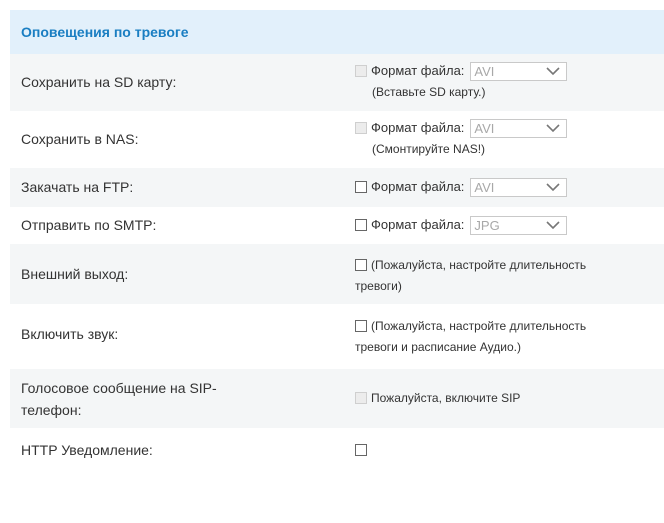  What do you see at coordinates (361, 187) in the screenshot?
I see `upload-ftp-checkbox` at bounding box center [361, 187].